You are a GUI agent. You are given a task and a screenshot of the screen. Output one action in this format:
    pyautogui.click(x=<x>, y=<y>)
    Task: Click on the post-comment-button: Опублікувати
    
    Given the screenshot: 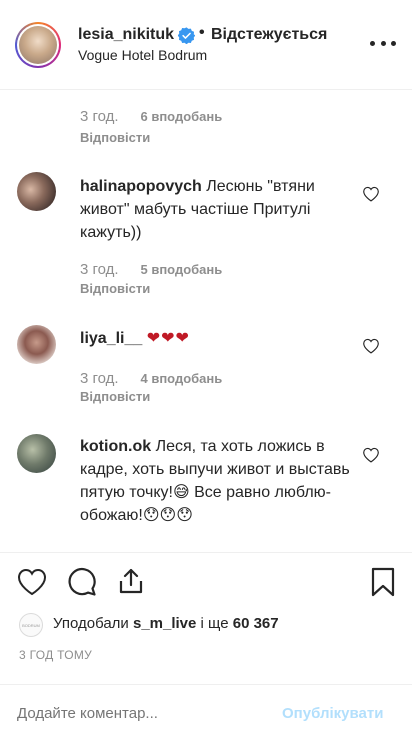 What is the action you would take?
    pyautogui.click(x=332, y=713)
    